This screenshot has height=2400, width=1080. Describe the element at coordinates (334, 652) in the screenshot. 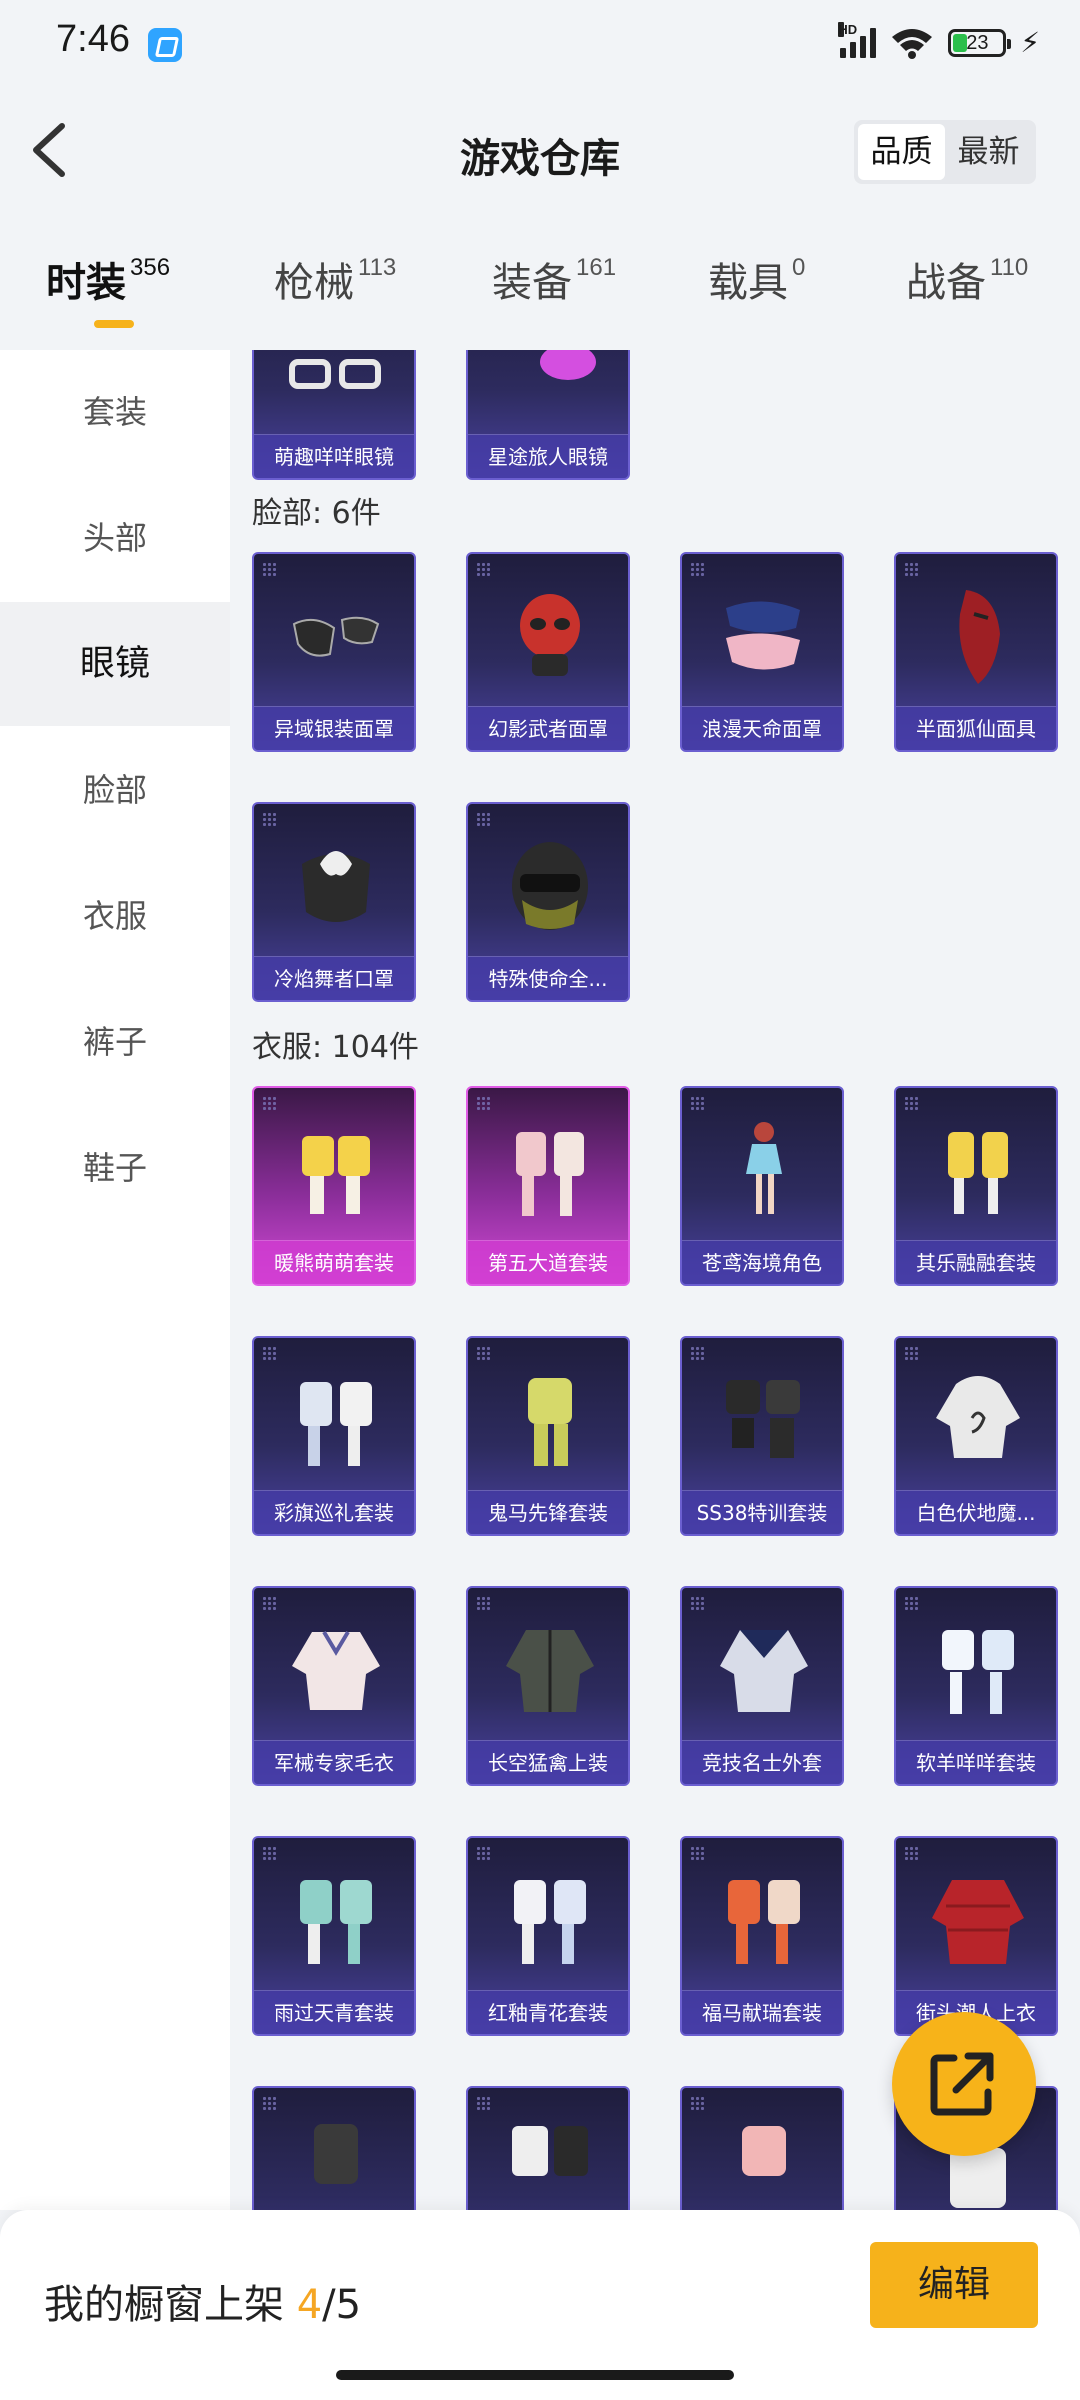

I see `item-card: 异域银装面罩` at that location.